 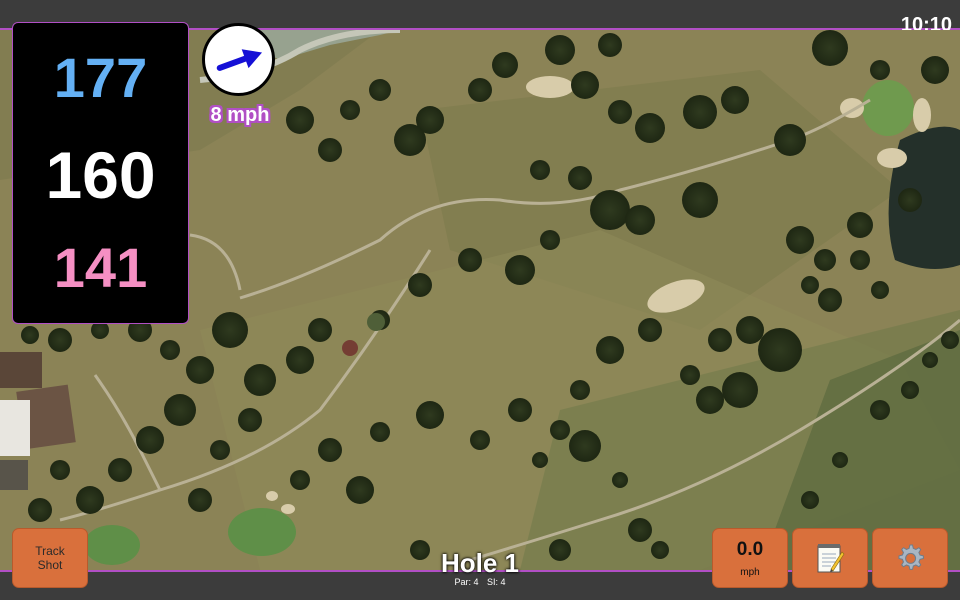 I want to click on notepad-icon, so click(x=831, y=558).